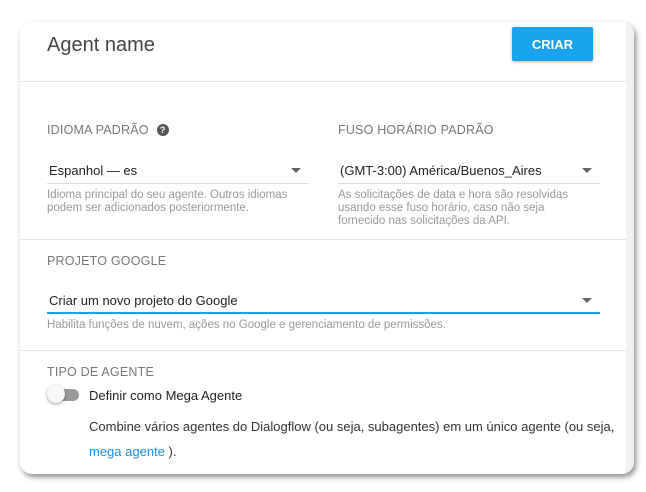 This screenshot has height=492, width=646. I want to click on project-value: Criar um novo projeto do Google, so click(143, 300).